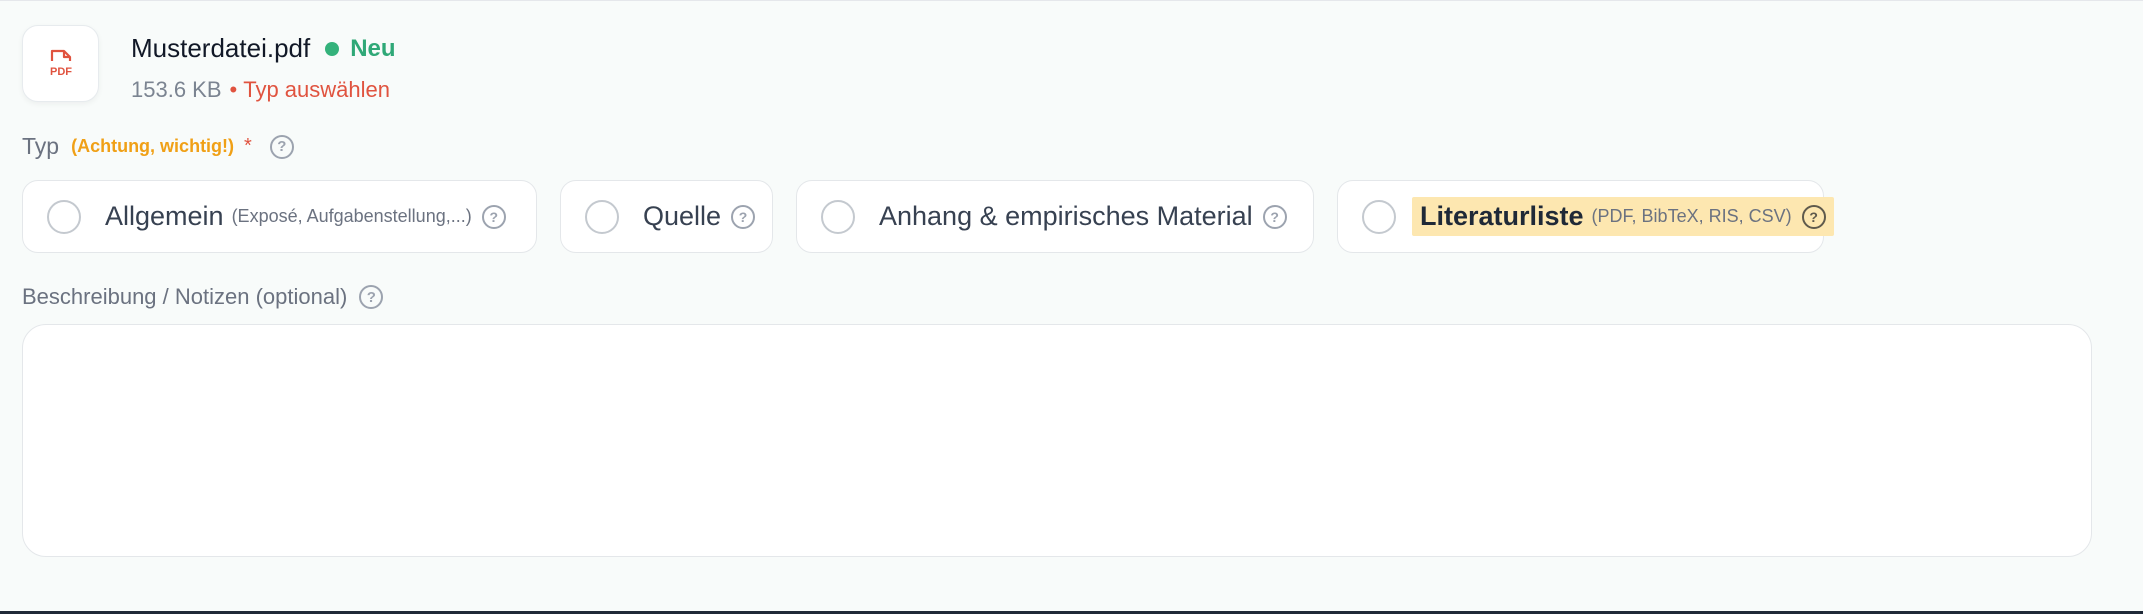 Image resolution: width=2143 pixels, height=614 pixels. What do you see at coordinates (153, 146) in the screenshot?
I see `type-warning-note: (Achtung, wichtig!)` at bounding box center [153, 146].